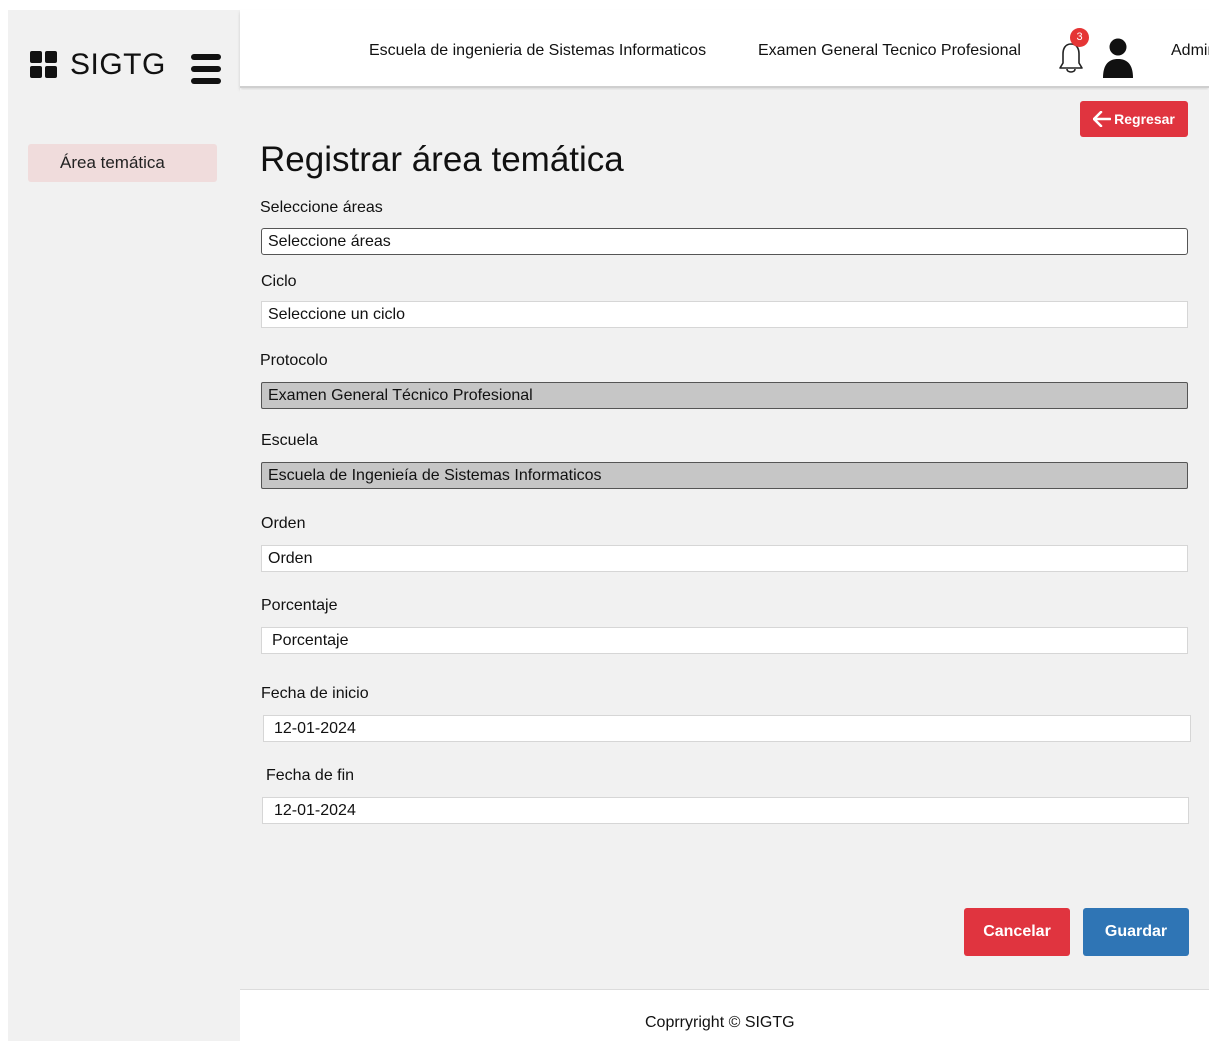 The height and width of the screenshot is (1041, 1209). I want to click on footer: Coprryright © SIGTG, so click(724, 1015).